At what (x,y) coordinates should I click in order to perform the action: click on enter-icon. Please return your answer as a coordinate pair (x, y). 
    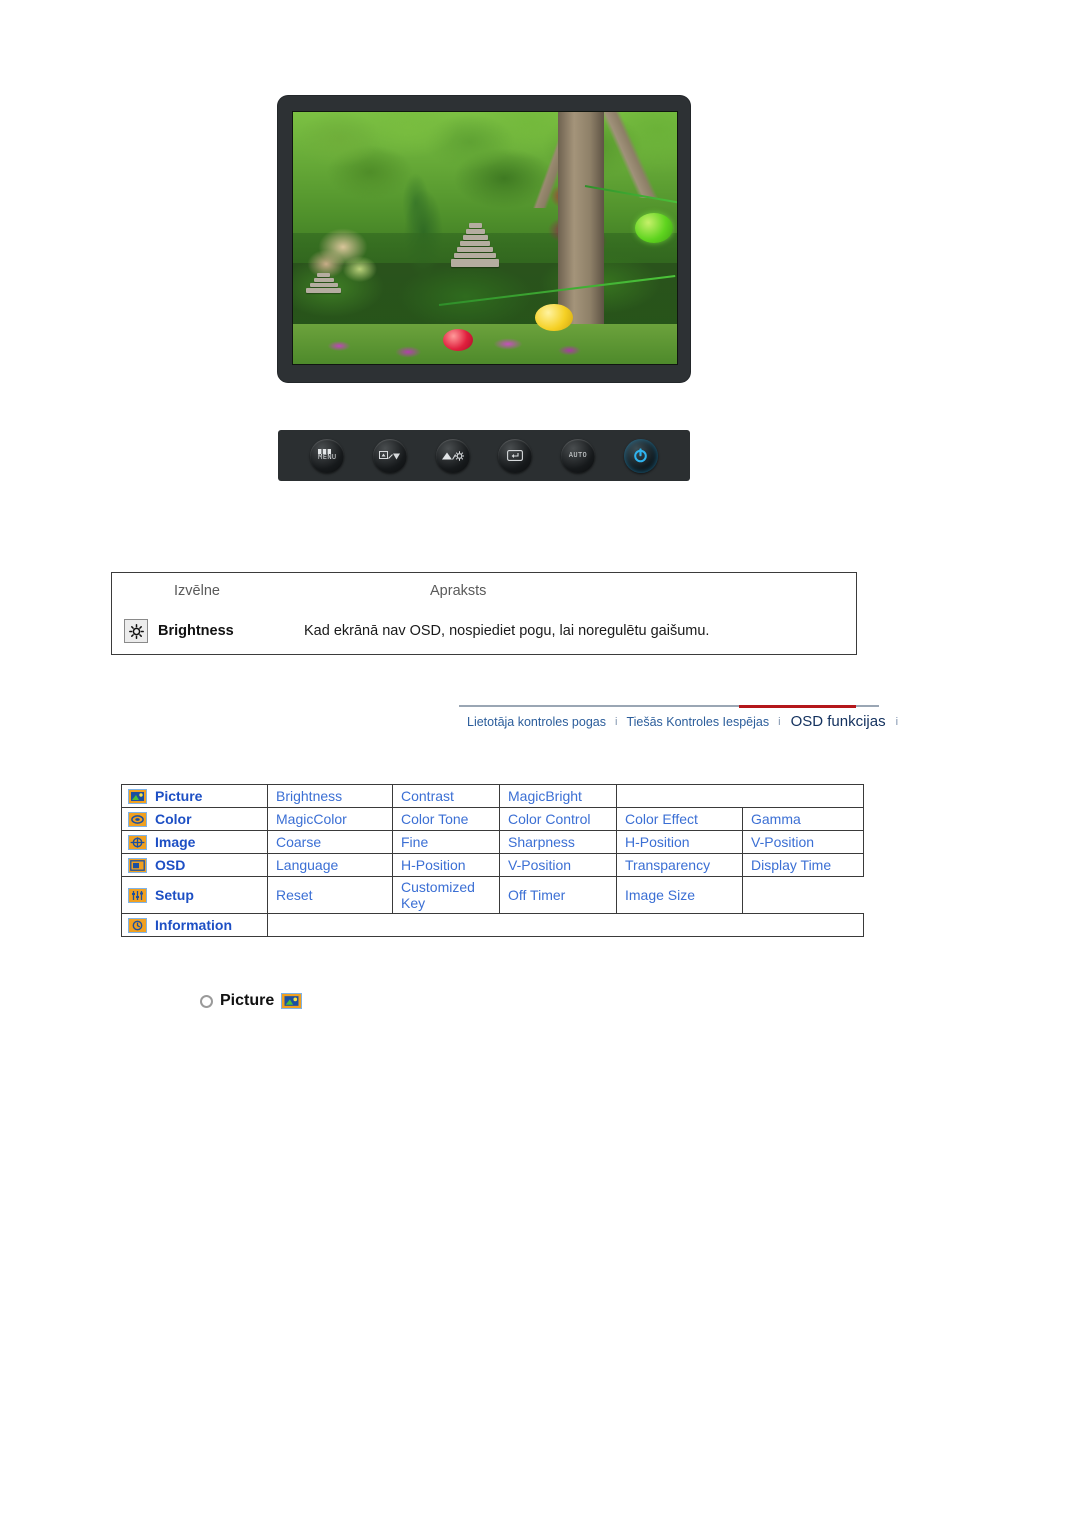
    Looking at the image, I should click on (515, 455).